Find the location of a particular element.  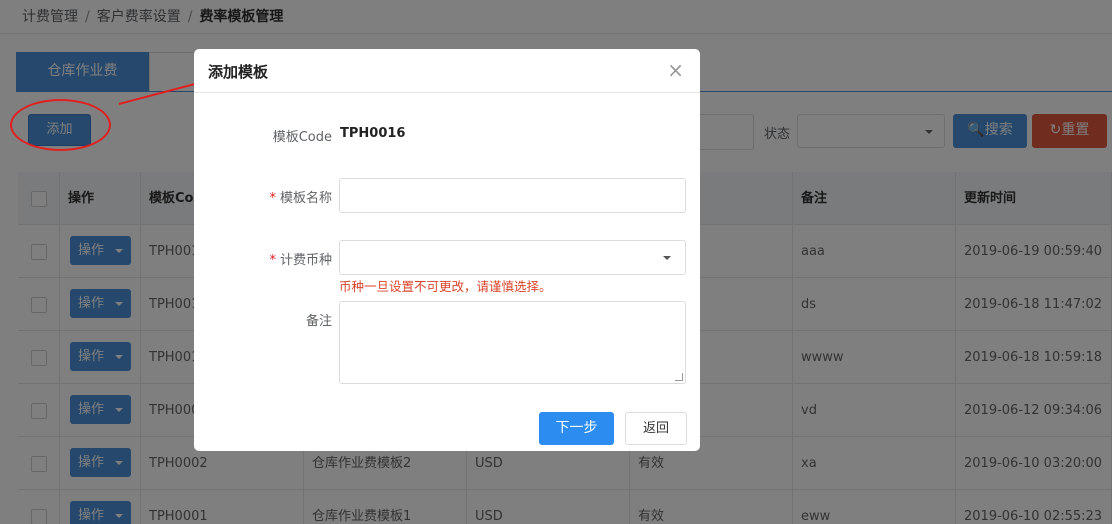

currency-label-text: 计费币种 is located at coordinates (305, 260).